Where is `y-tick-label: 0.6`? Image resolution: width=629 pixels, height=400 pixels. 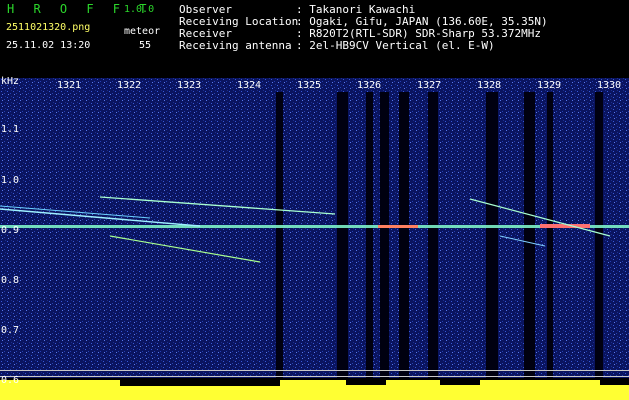
y-tick-label: 0.6 is located at coordinates (10, 380).